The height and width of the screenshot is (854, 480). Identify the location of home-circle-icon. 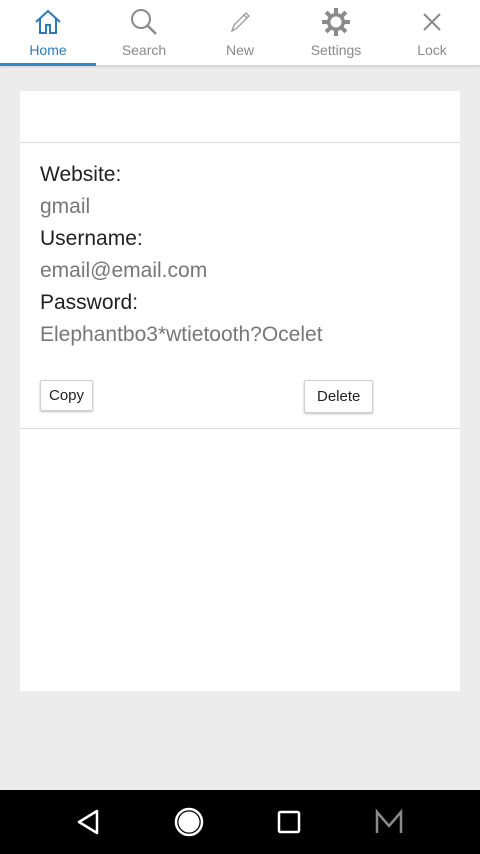
(189, 822).